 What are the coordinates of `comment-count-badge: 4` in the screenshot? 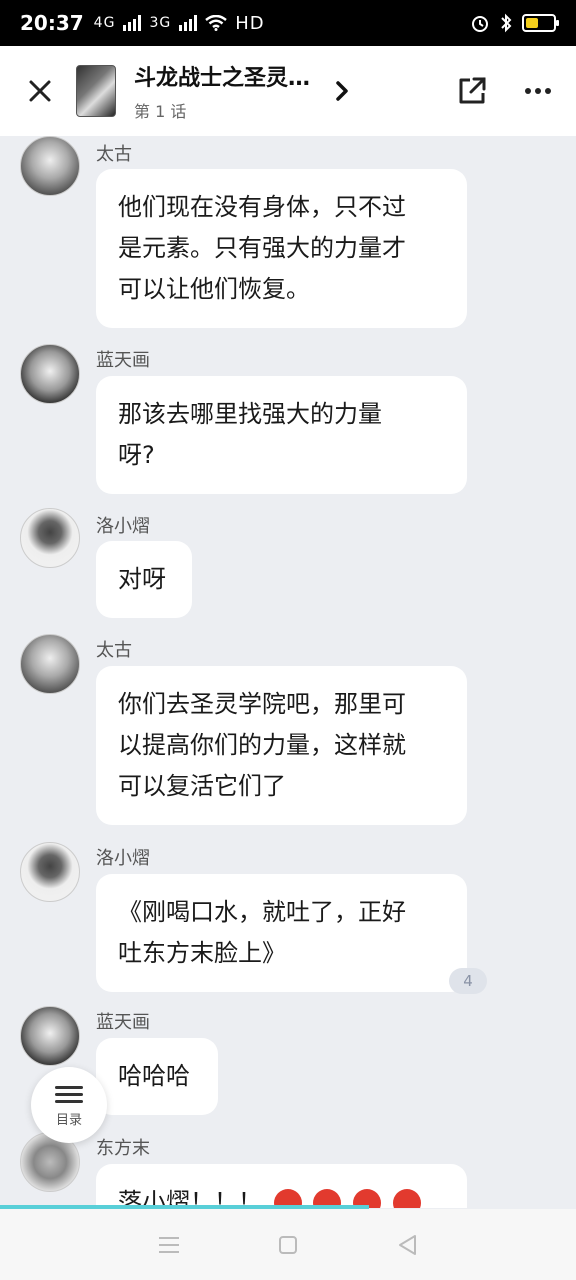 It's located at (468, 981).